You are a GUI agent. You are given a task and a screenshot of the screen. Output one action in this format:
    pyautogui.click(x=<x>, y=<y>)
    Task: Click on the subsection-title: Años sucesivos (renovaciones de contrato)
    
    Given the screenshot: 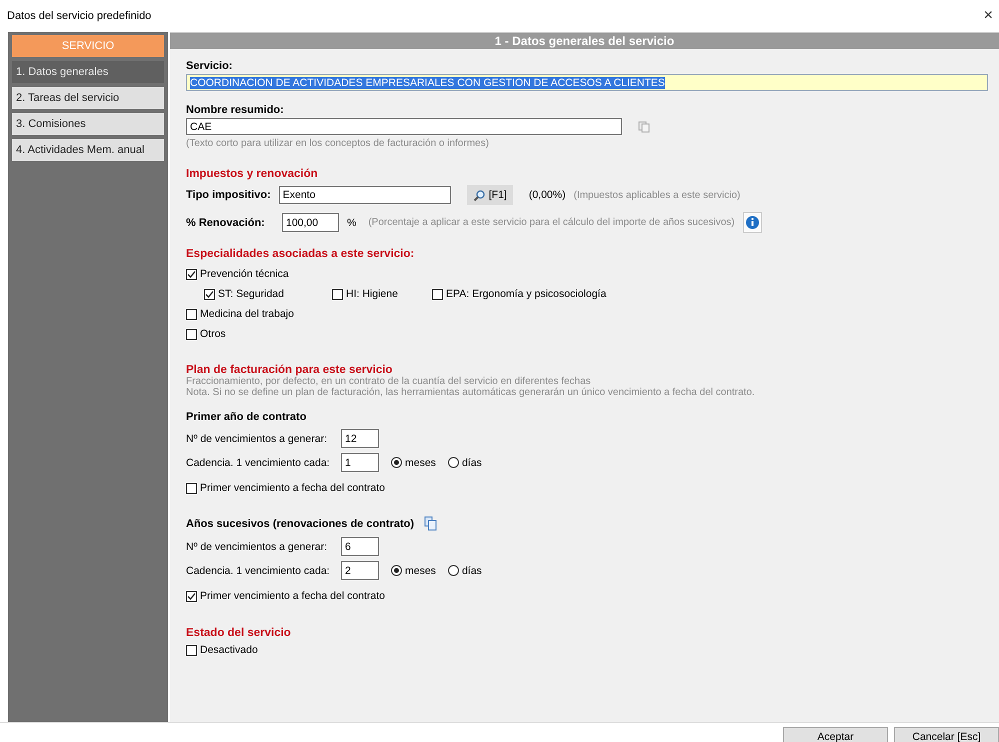 What is the action you would take?
    pyautogui.click(x=300, y=524)
    